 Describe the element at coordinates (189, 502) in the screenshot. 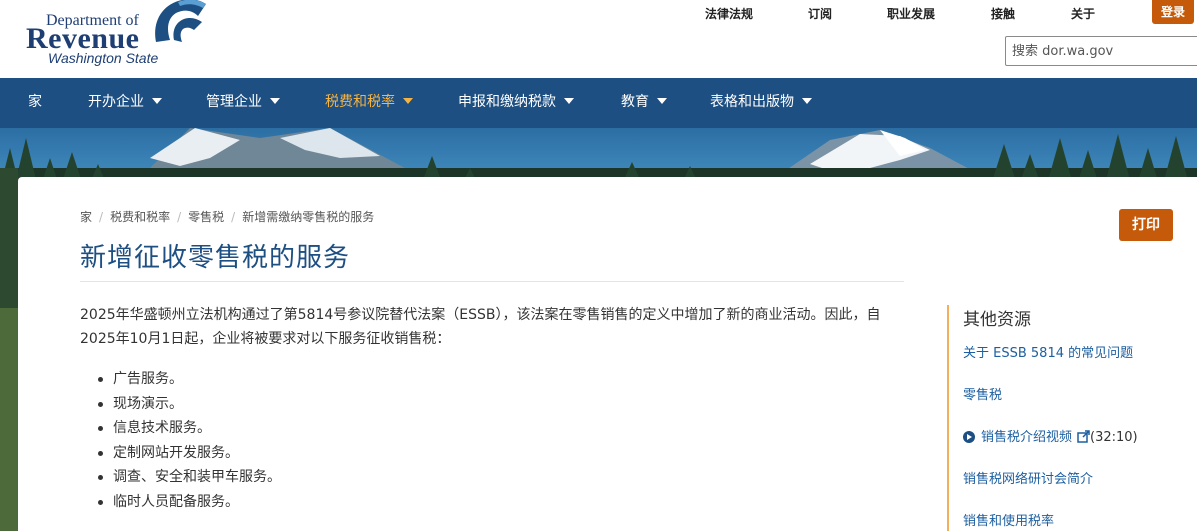

I see `list-item: 临时人员配备服务。` at that location.